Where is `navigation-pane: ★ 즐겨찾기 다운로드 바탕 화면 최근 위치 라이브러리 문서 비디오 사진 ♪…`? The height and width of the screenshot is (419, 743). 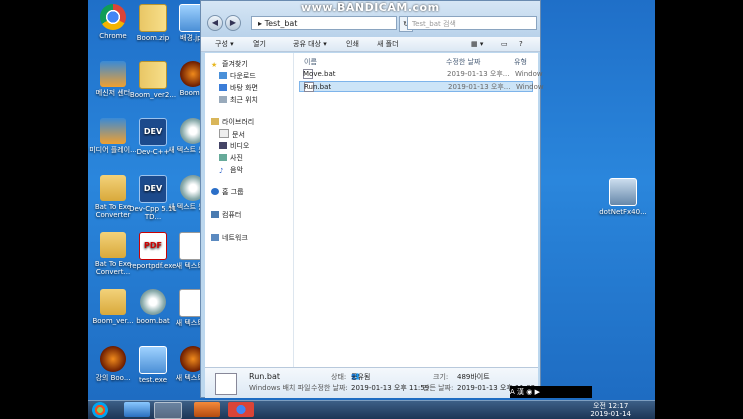 navigation-pane: ★ 즐겨찾기 다운로드 바탕 화면 최근 위치 라이브러리 문서 비디오 사진 ♪… is located at coordinates (249, 210).